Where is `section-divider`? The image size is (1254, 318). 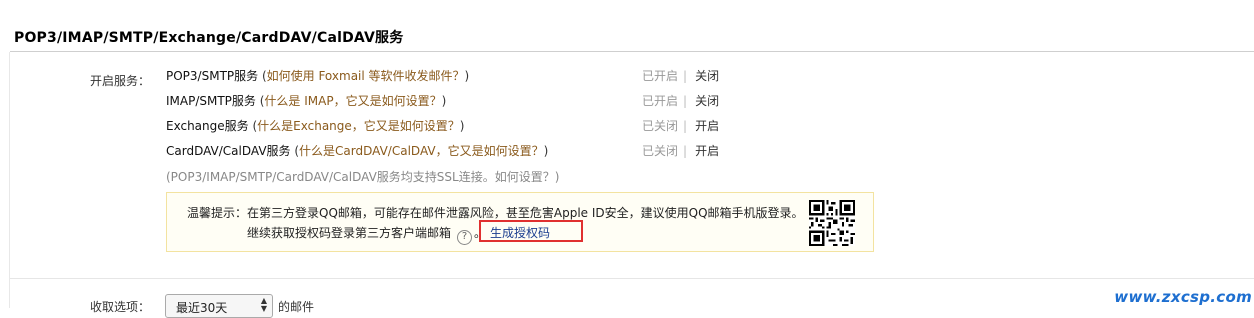 section-divider is located at coordinates (632, 278).